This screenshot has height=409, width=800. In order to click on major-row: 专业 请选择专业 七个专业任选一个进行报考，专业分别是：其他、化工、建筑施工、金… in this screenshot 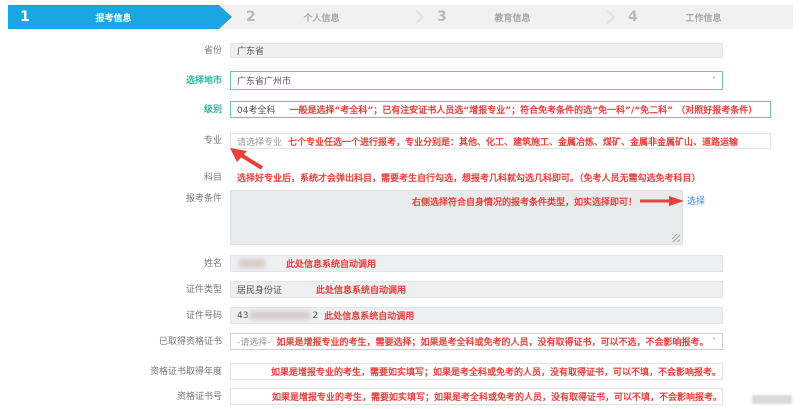, I will do `click(400, 141)`.